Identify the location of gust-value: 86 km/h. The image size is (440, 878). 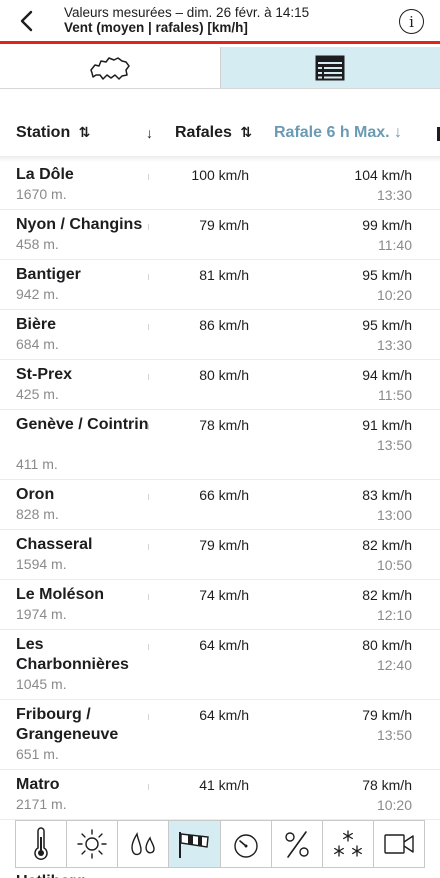
(224, 325).